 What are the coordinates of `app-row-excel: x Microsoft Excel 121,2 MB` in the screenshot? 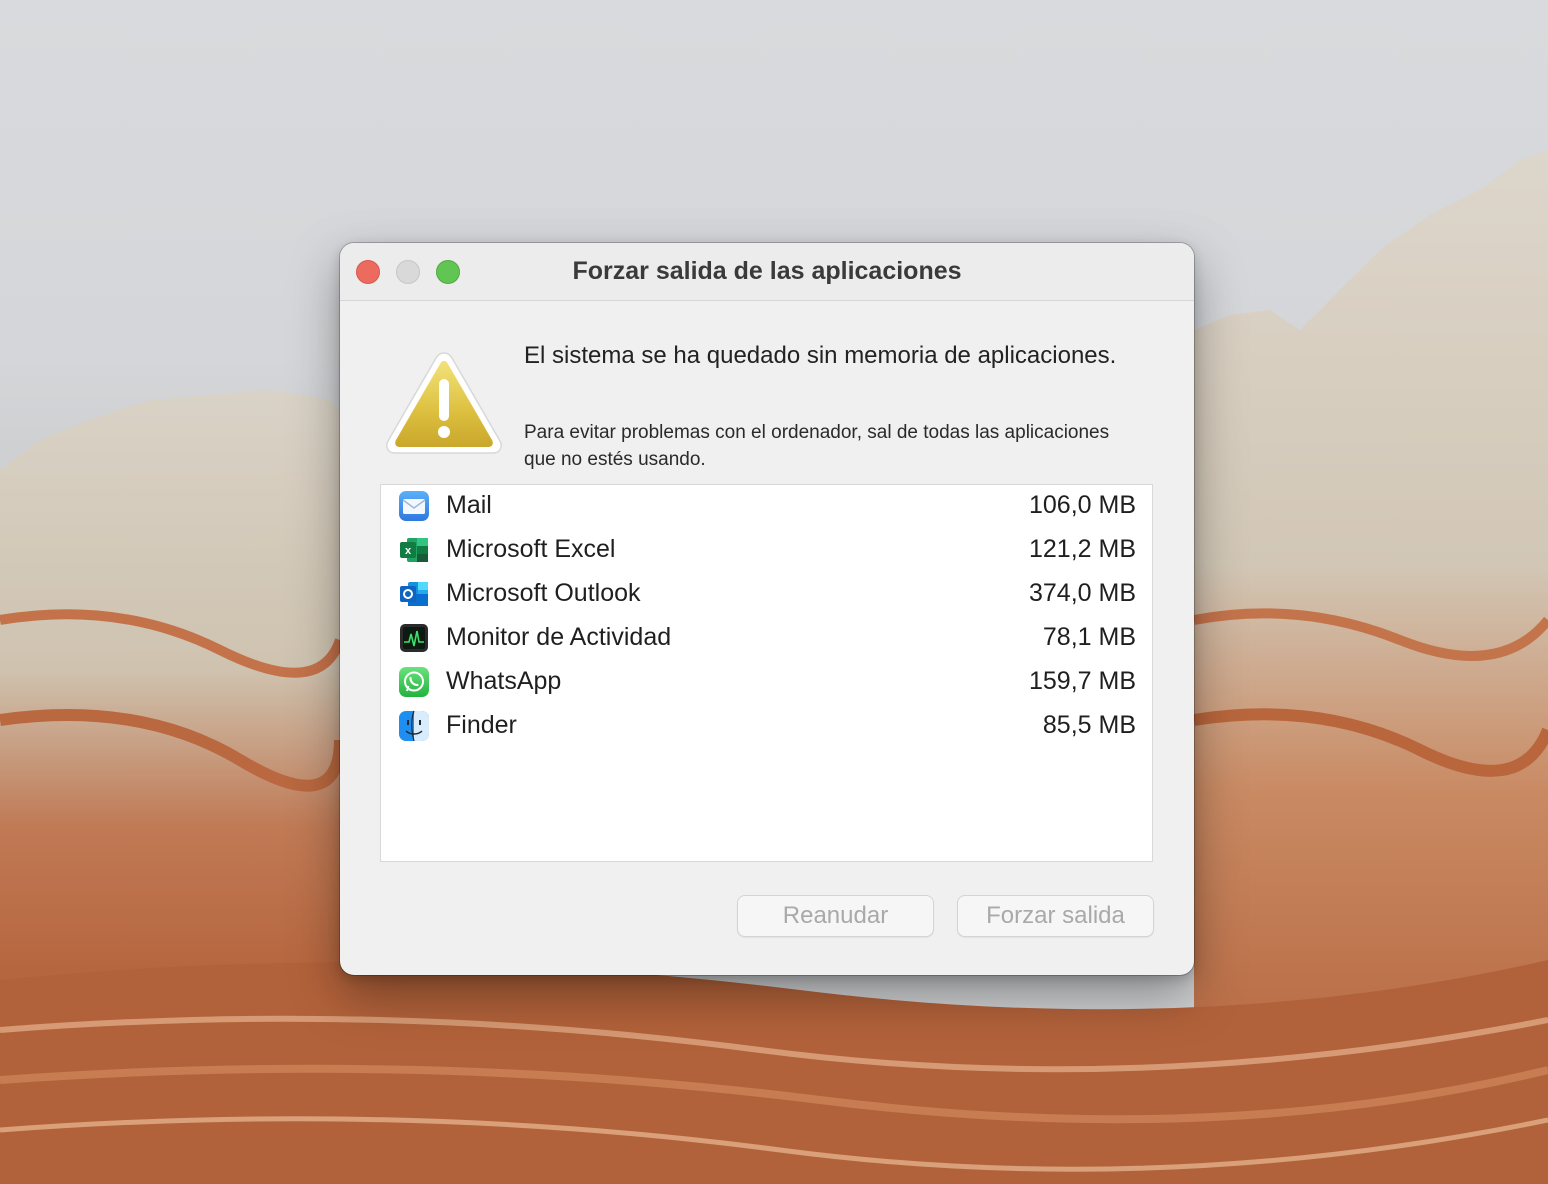 It's located at (766, 551).